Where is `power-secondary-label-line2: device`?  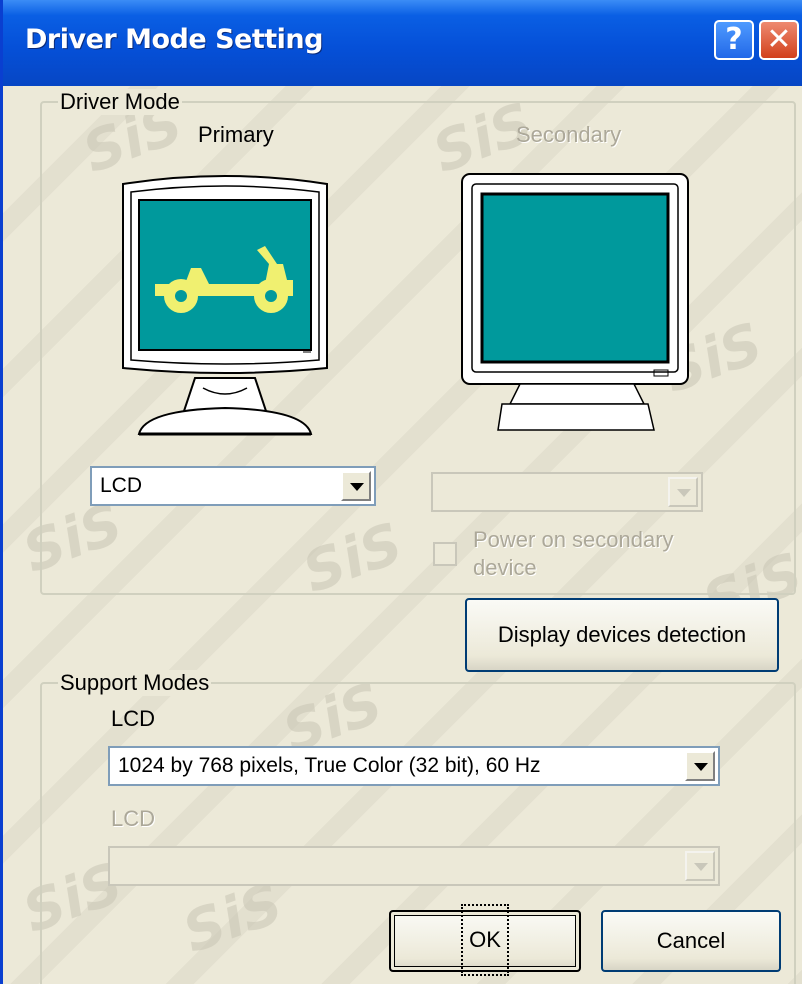 power-secondary-label-line2: device is located at coordinates (505, 567).